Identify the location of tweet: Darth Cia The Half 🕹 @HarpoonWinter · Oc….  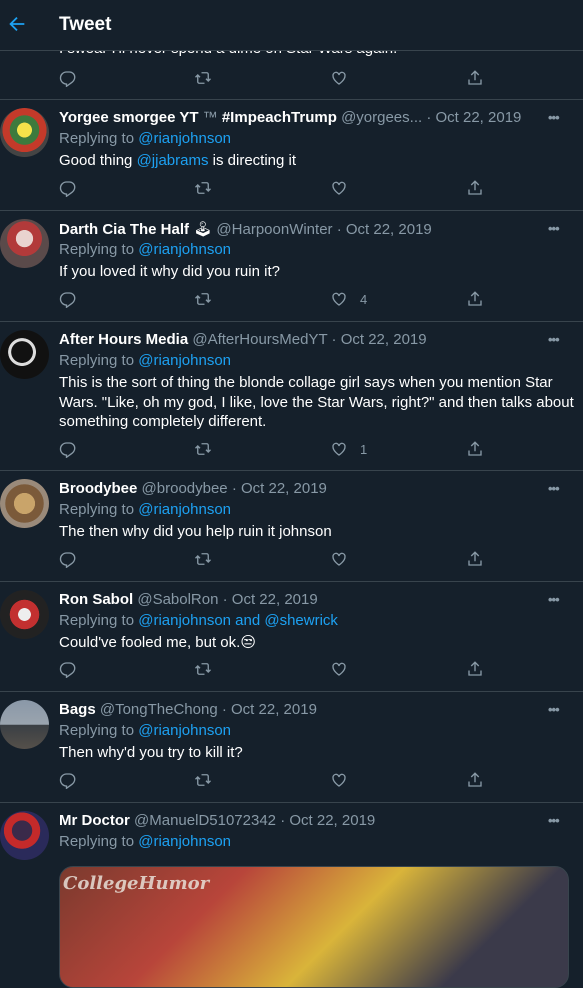
(291, 266).